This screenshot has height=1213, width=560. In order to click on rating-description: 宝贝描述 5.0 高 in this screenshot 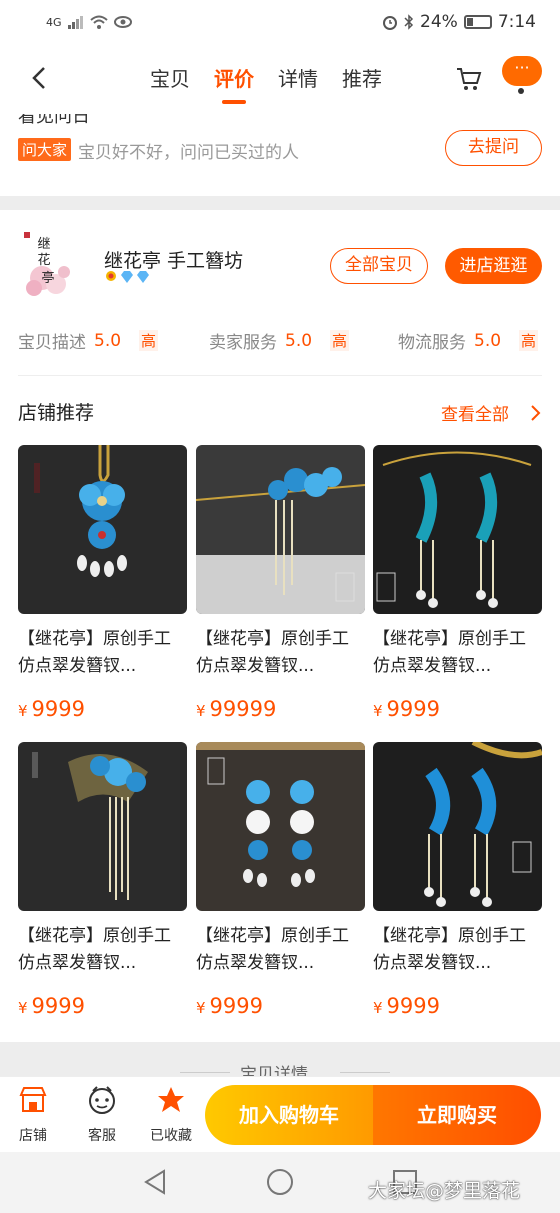, I will do `click(88, 340)`.